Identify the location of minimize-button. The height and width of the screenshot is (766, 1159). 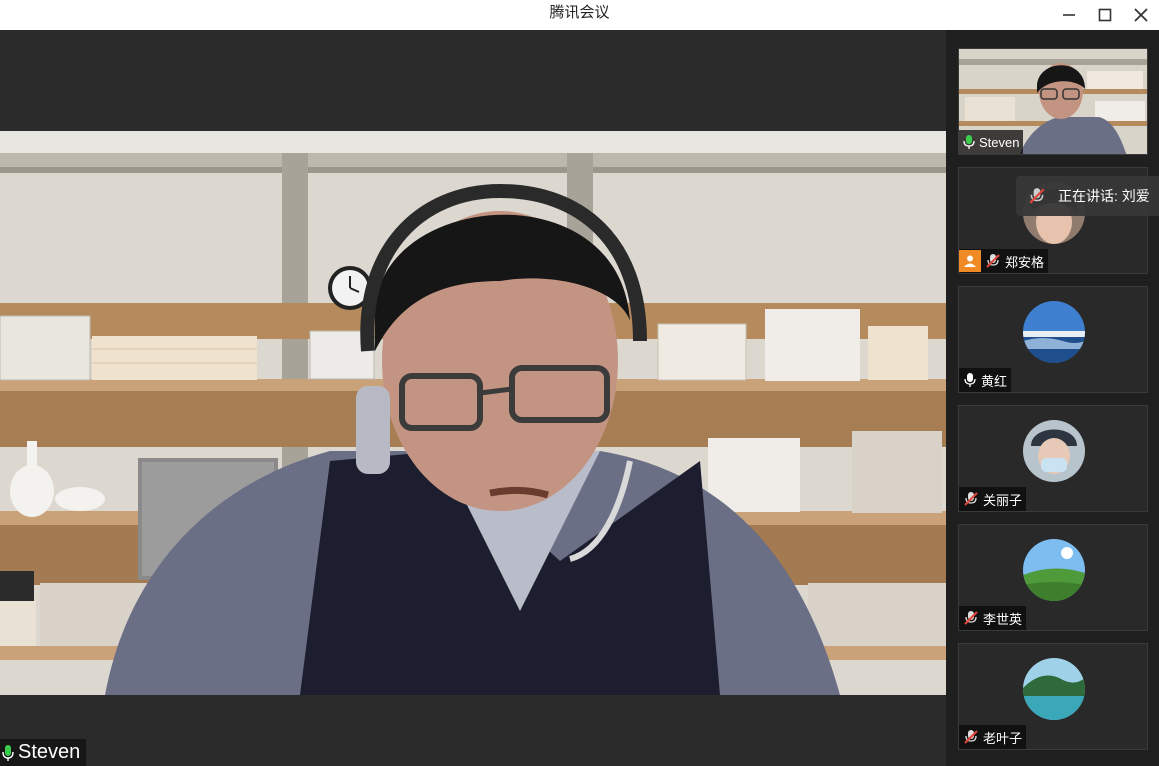
(1069, 15).